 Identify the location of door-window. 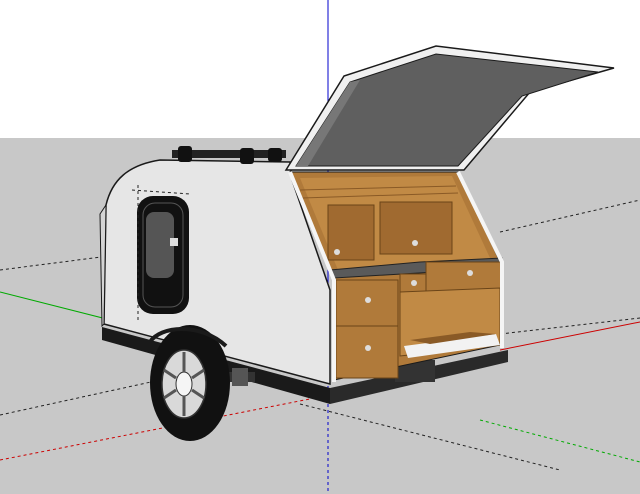
(160, 245).